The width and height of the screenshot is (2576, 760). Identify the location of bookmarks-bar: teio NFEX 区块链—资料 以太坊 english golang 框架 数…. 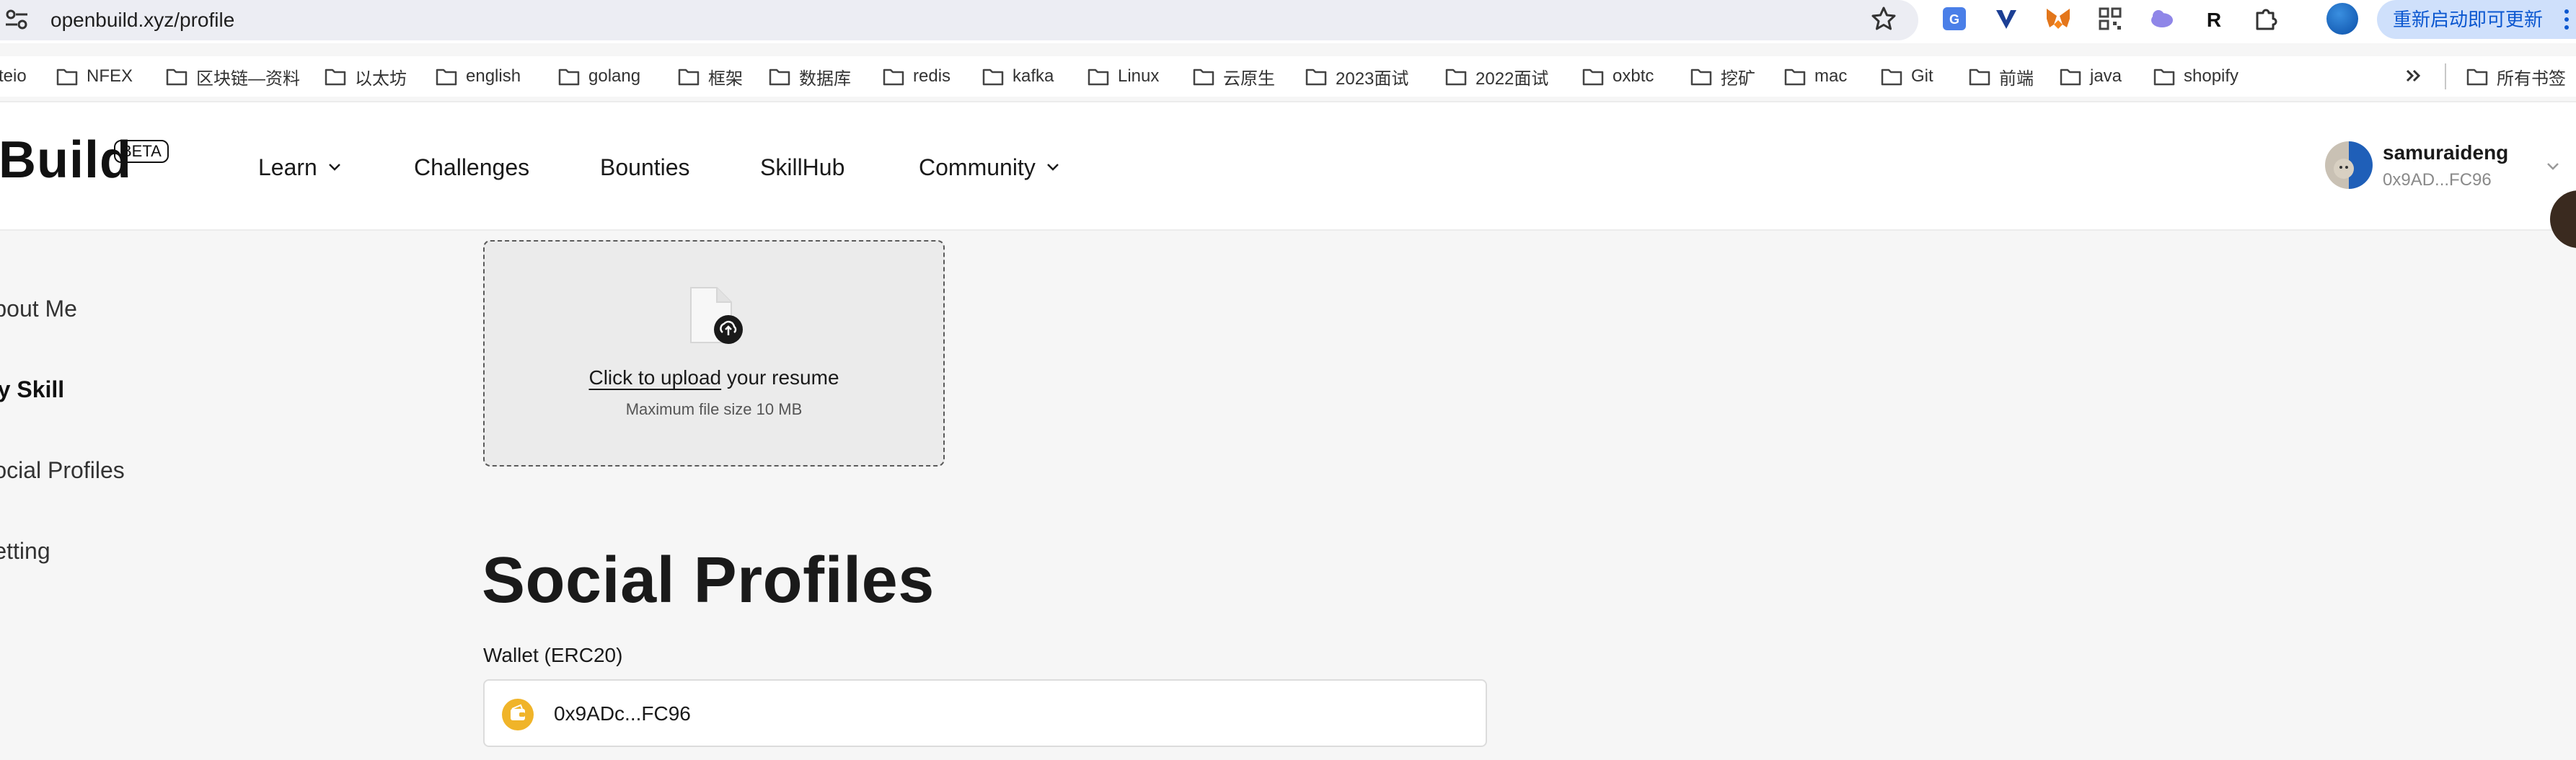
(1288, 76).